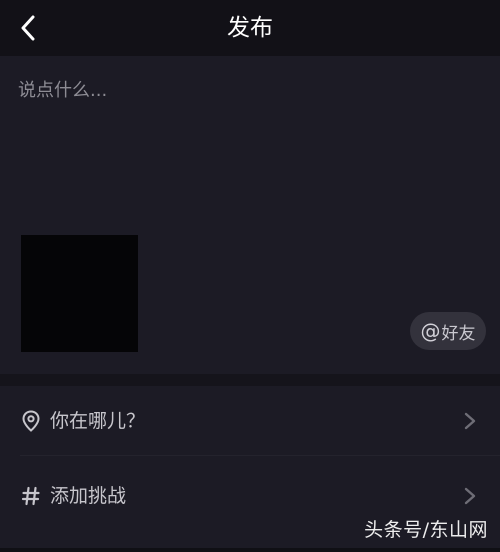 This screenshot has width=500, height=552. Describe the element at coordinates (260, 455) in the screenshot. I see `row-divider` at that location.